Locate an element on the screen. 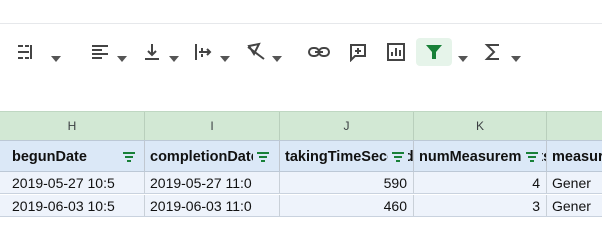 Image resolution: width=602 pixels, height=240 pixels. column-header-l is located at coordinates (574, 126).